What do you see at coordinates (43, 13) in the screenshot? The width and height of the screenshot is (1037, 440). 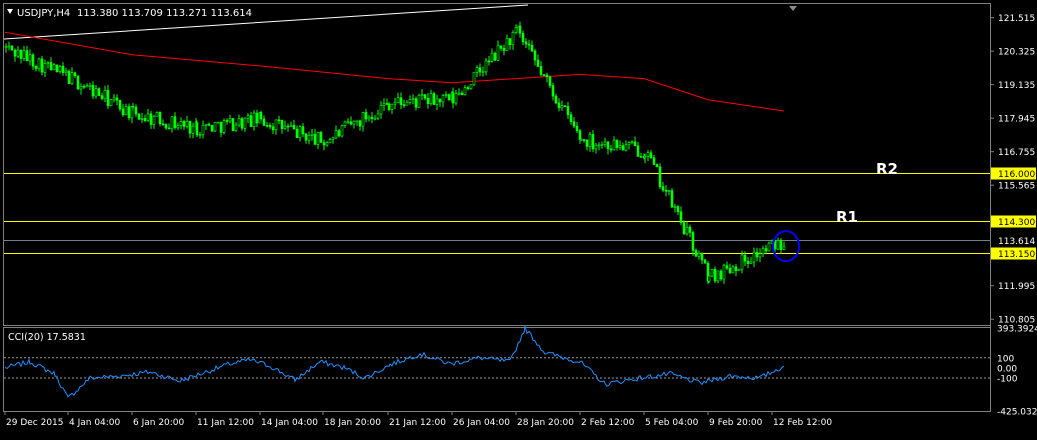 I see `symbol-label: USDJPY,H4` at bounding box center [43, 13].